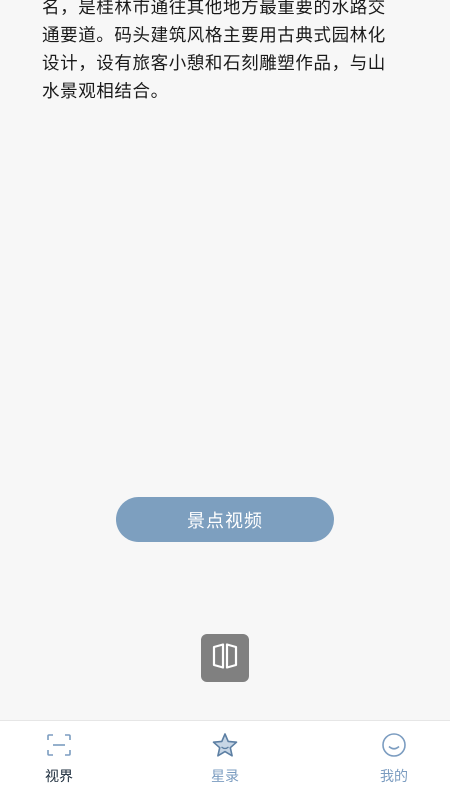  I want to click on scan-frame-icon, so click(59, 745).